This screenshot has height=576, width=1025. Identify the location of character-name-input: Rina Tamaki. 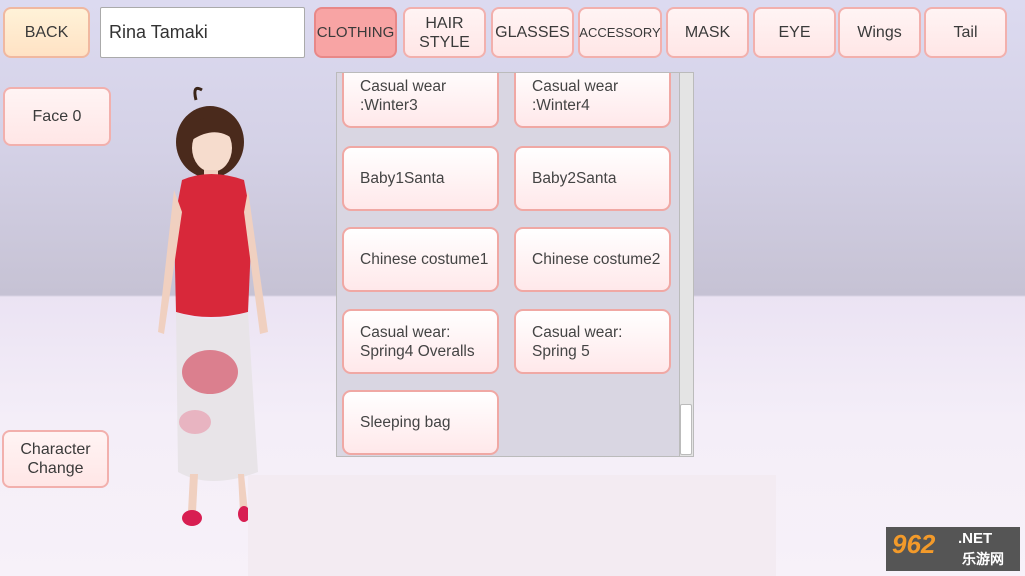
(202, 32).